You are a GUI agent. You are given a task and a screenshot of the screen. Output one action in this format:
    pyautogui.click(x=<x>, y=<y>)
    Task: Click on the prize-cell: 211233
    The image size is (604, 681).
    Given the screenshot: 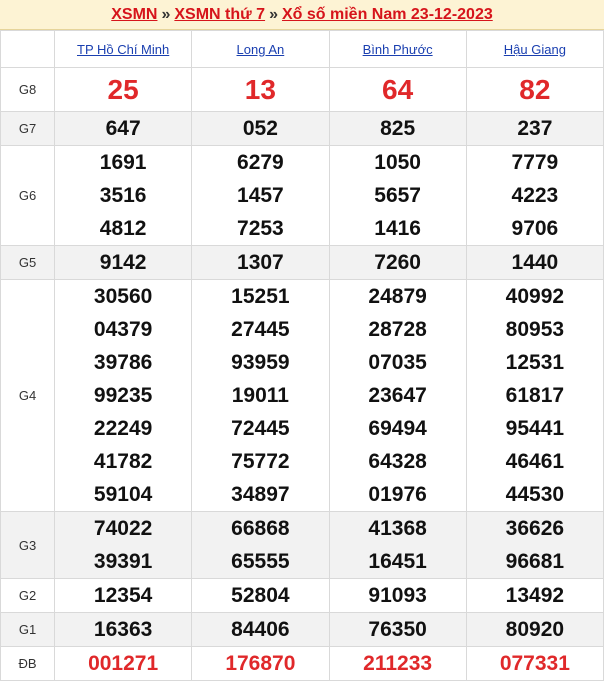 What is the action you would take?
    pyautogui.click(x=397, y=663)
    